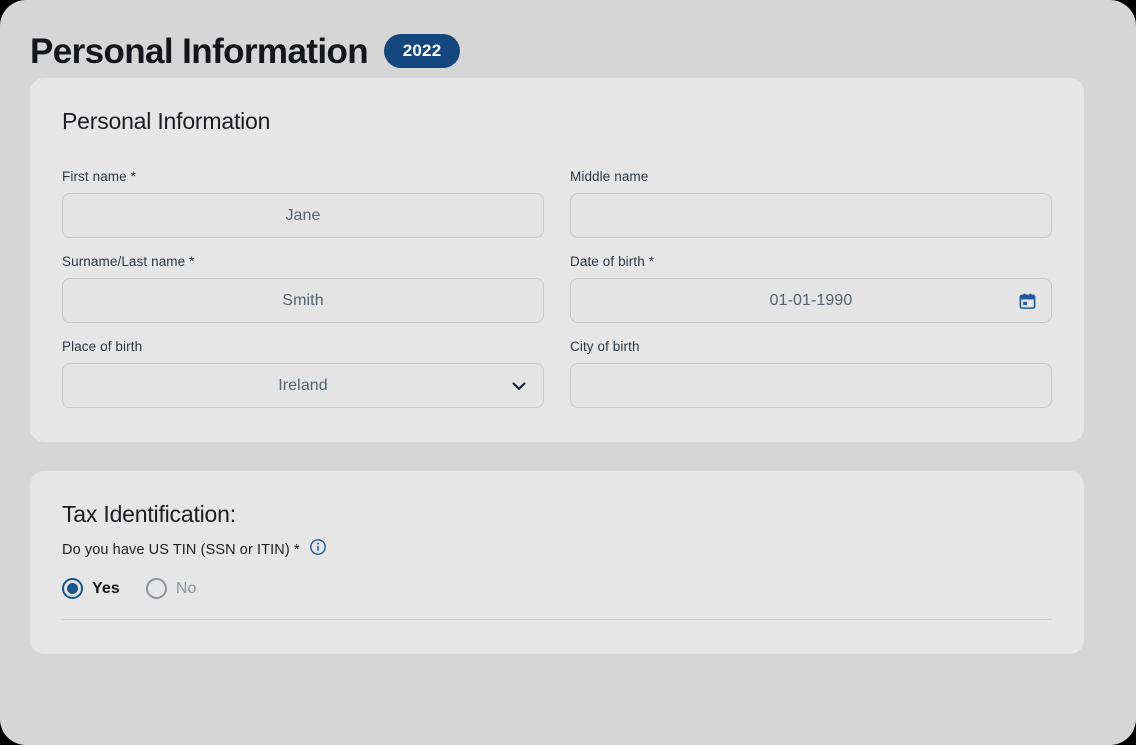  Describe the element at coordinates (186, 588) in the screenshot. I see `radio-label-no: No` at that location.